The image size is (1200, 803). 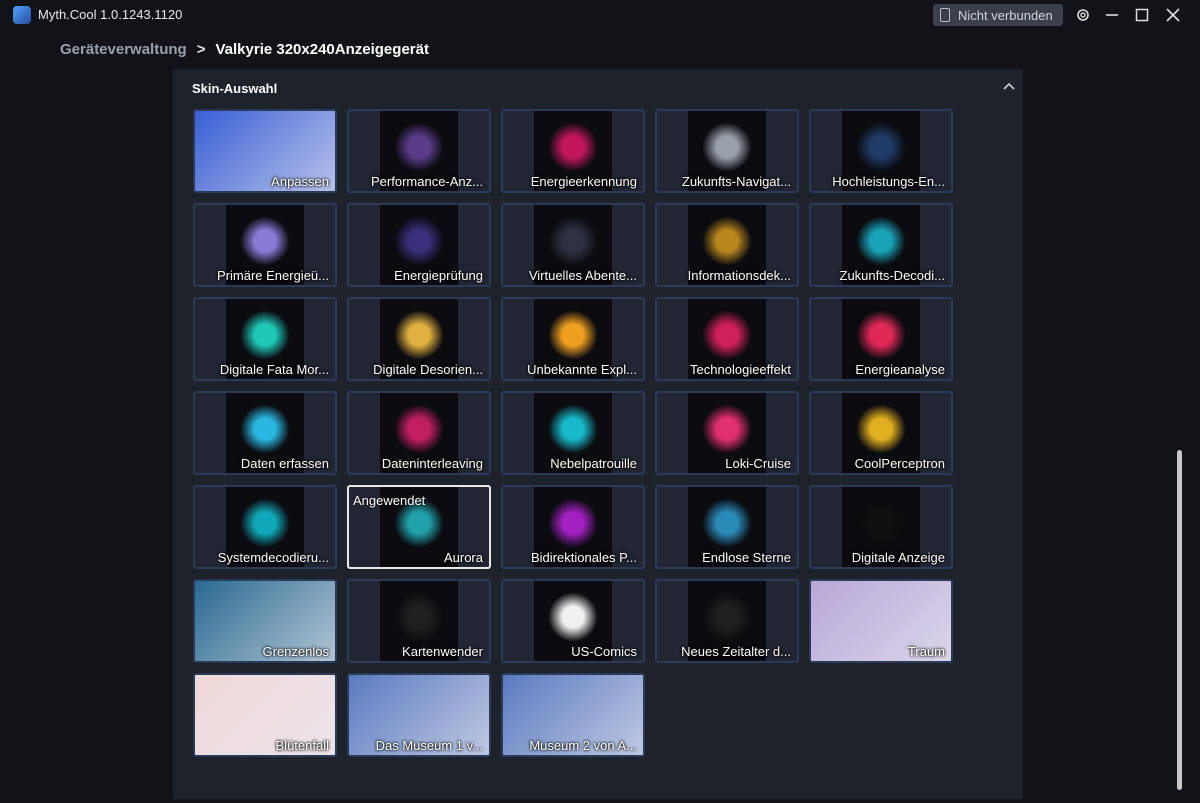 What do you see at coordinates (727, 527) in the screenshot?
I see `skin-card: Endlose Sterne` at bounding box center [727, 527].